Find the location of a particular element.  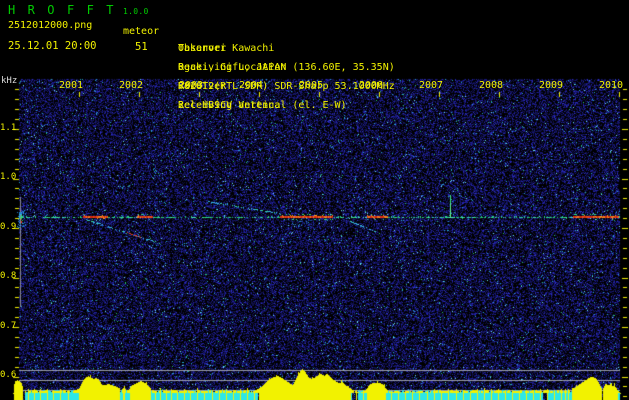

time-tick-label: 2003 is located at coordinates (191, 85).